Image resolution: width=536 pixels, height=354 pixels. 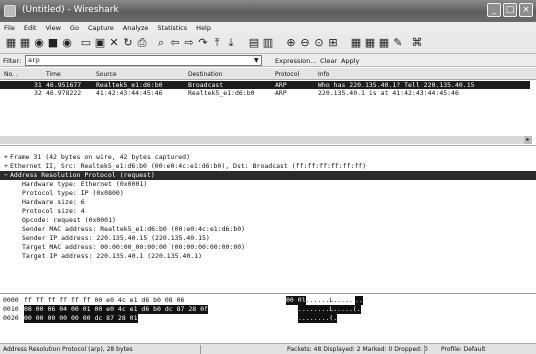 I want to click on display-filters-icon: ▦, so click(x=370, y=43).